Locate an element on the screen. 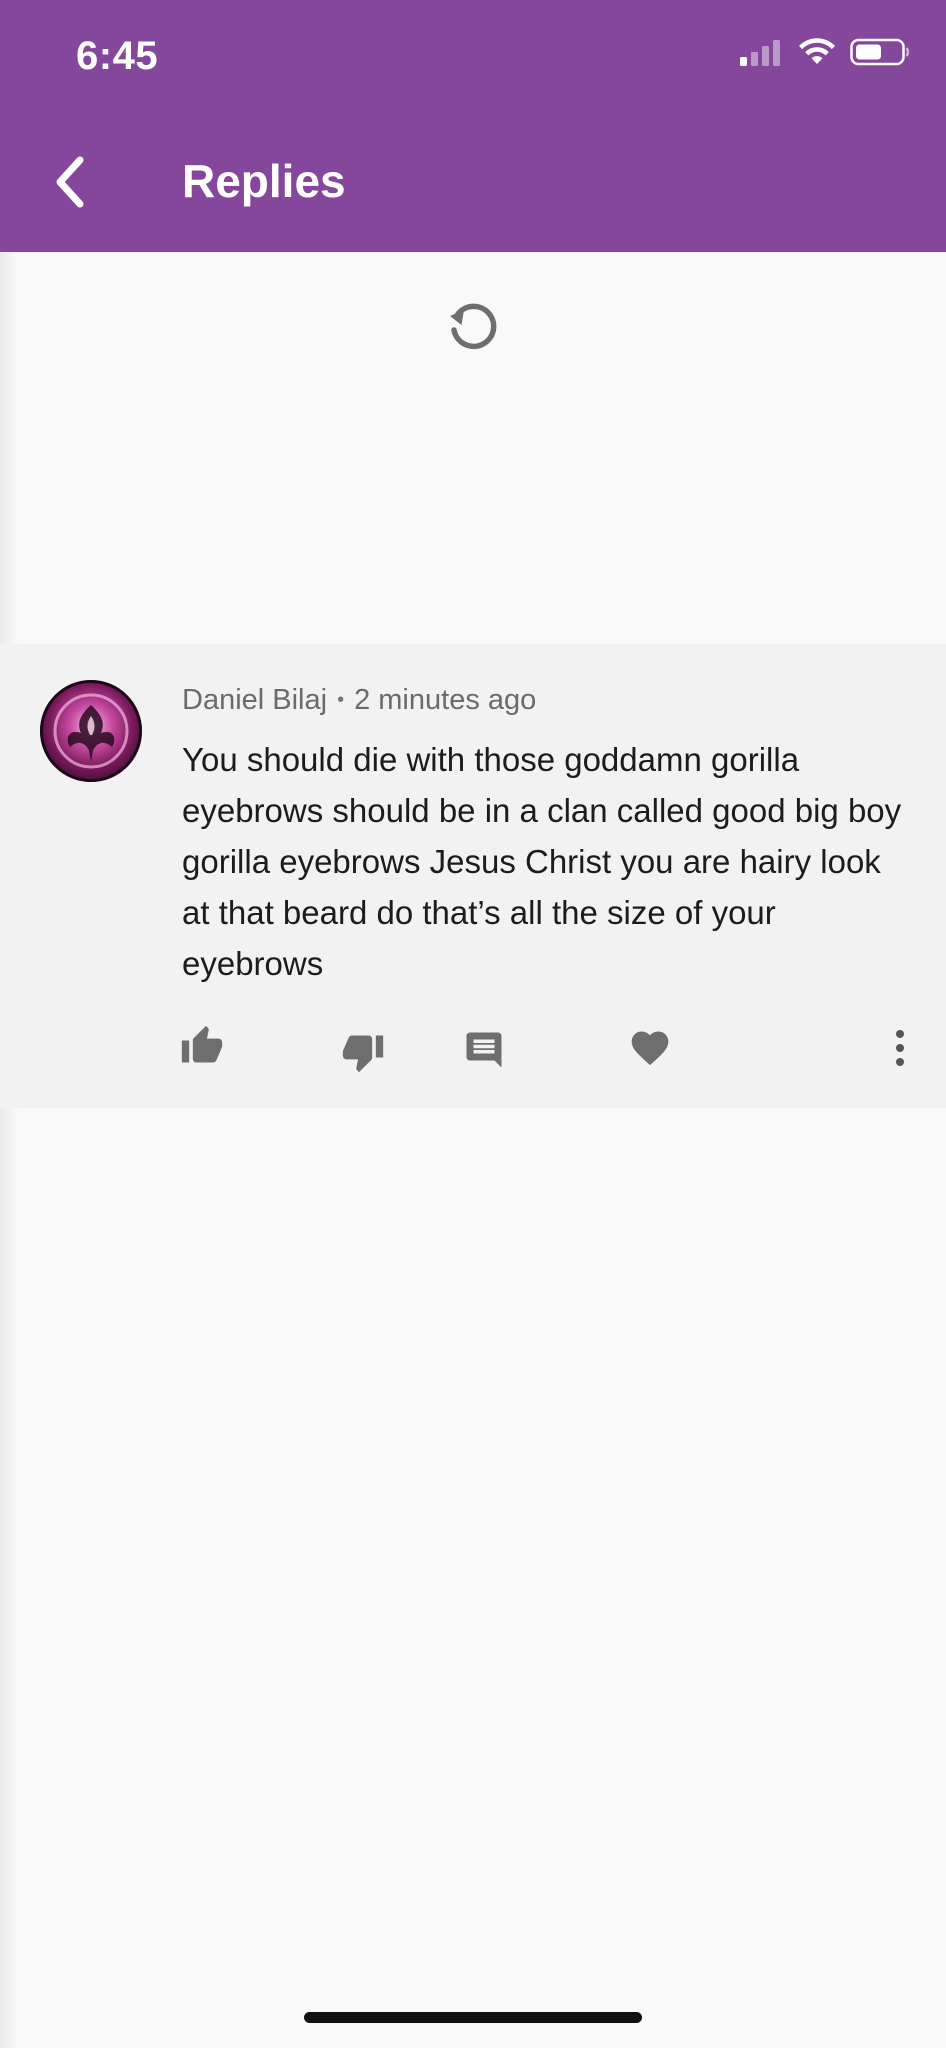 Image resolution: width=946 pixels, height=2048 pixels. back-button is located at coordinates (70, 182).